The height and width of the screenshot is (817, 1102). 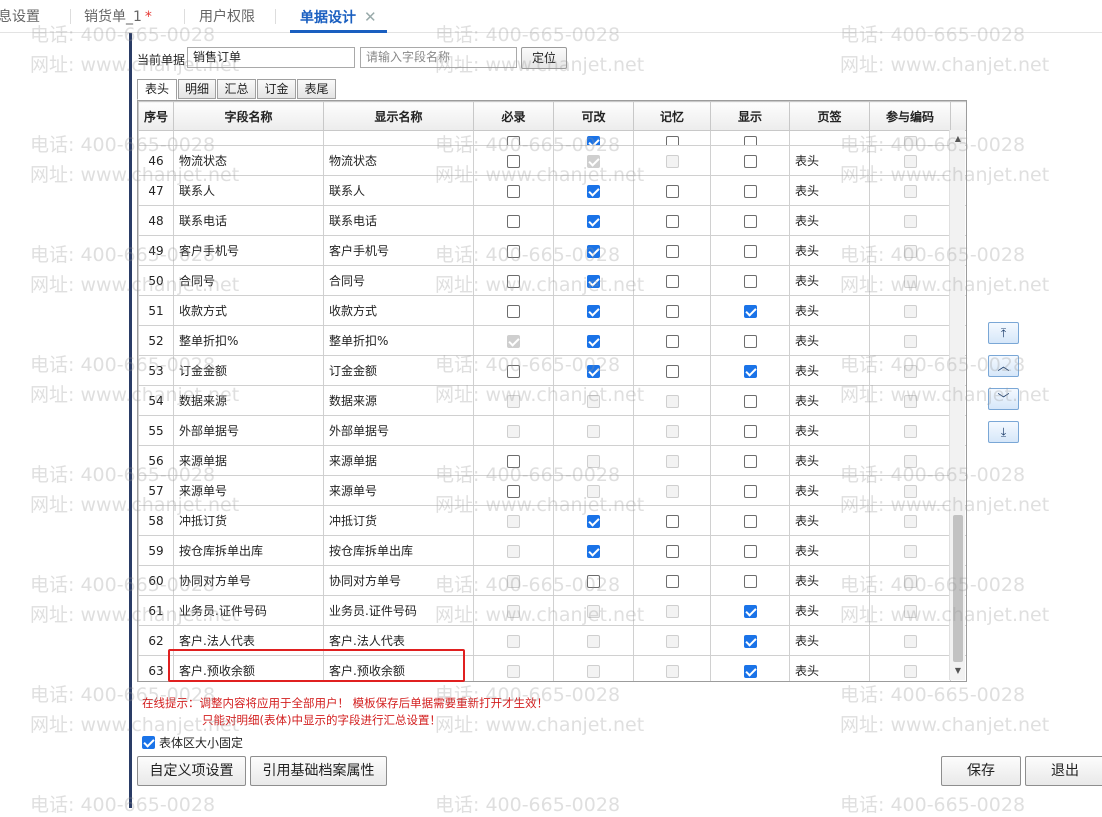 What do you see at coordinates (1003, 399) in the screenshot?
I see `move-down-button: ﹀` at bounding box center [1003, 399].